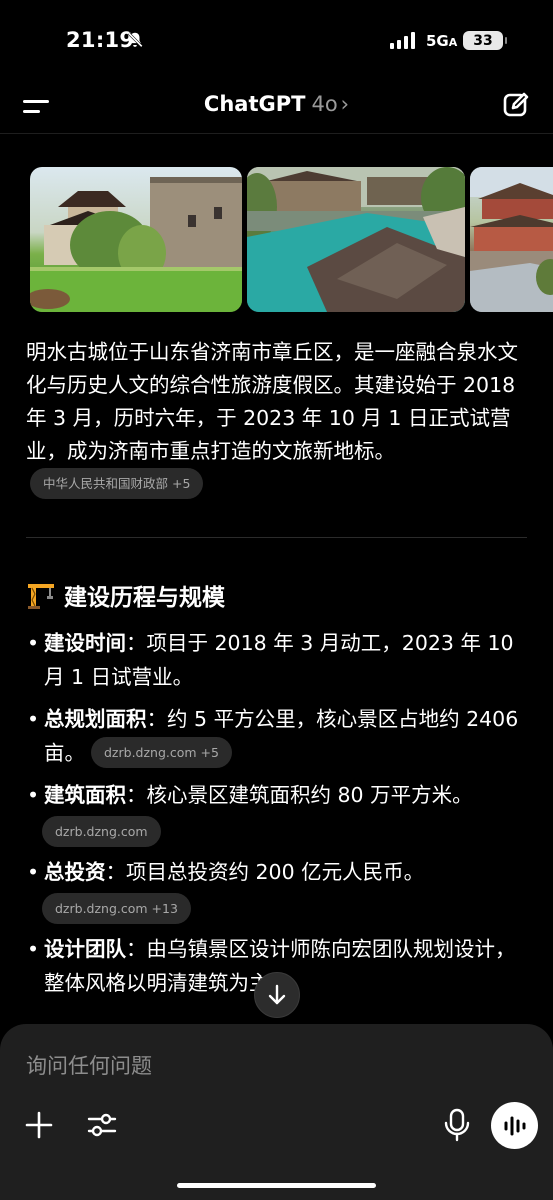 This screenshot has height=1200, width=553. Describe the element at coordinates (117, 483) in the screenshot. I see `source-chip: 中华人民共和国财政部 +5` at that location.